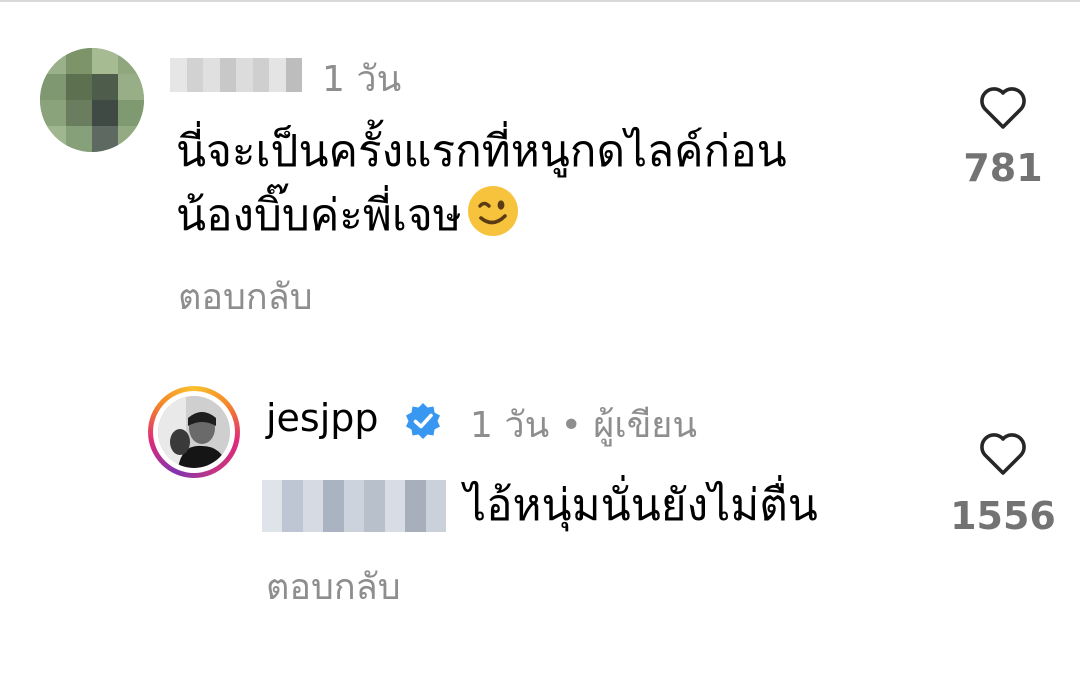  I want to click on verified-badge-icon, so click(423, 421).